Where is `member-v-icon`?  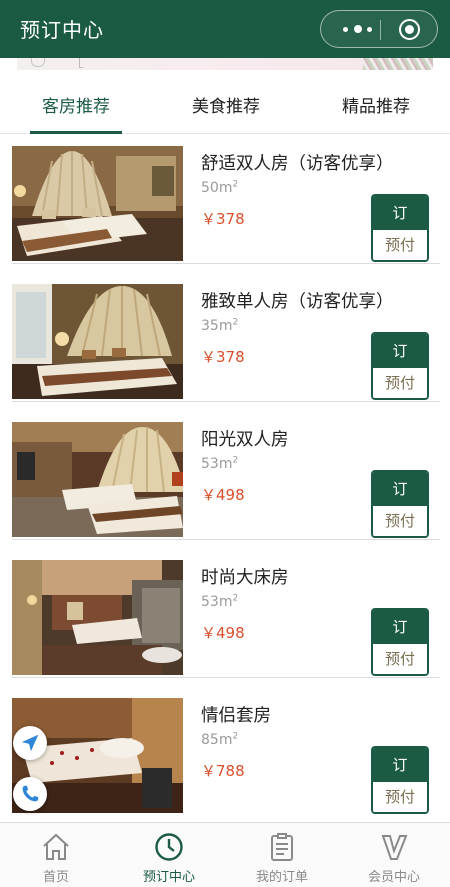
member-v-icon is located at coordinates (394, 847).